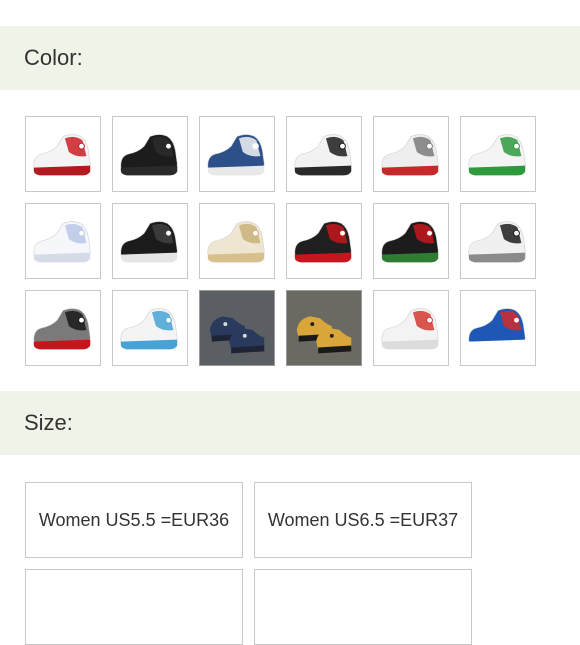 The height and width of the screenshot is (645, 580). I want to click on sneaker-navy-white-icon, so click(236, 155).